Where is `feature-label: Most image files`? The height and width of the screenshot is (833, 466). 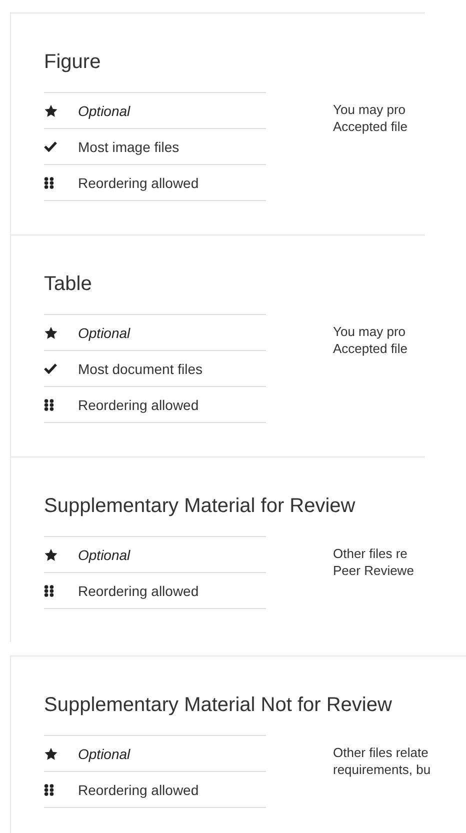 feature-label: Most image files is located at coordinates (129, 146).